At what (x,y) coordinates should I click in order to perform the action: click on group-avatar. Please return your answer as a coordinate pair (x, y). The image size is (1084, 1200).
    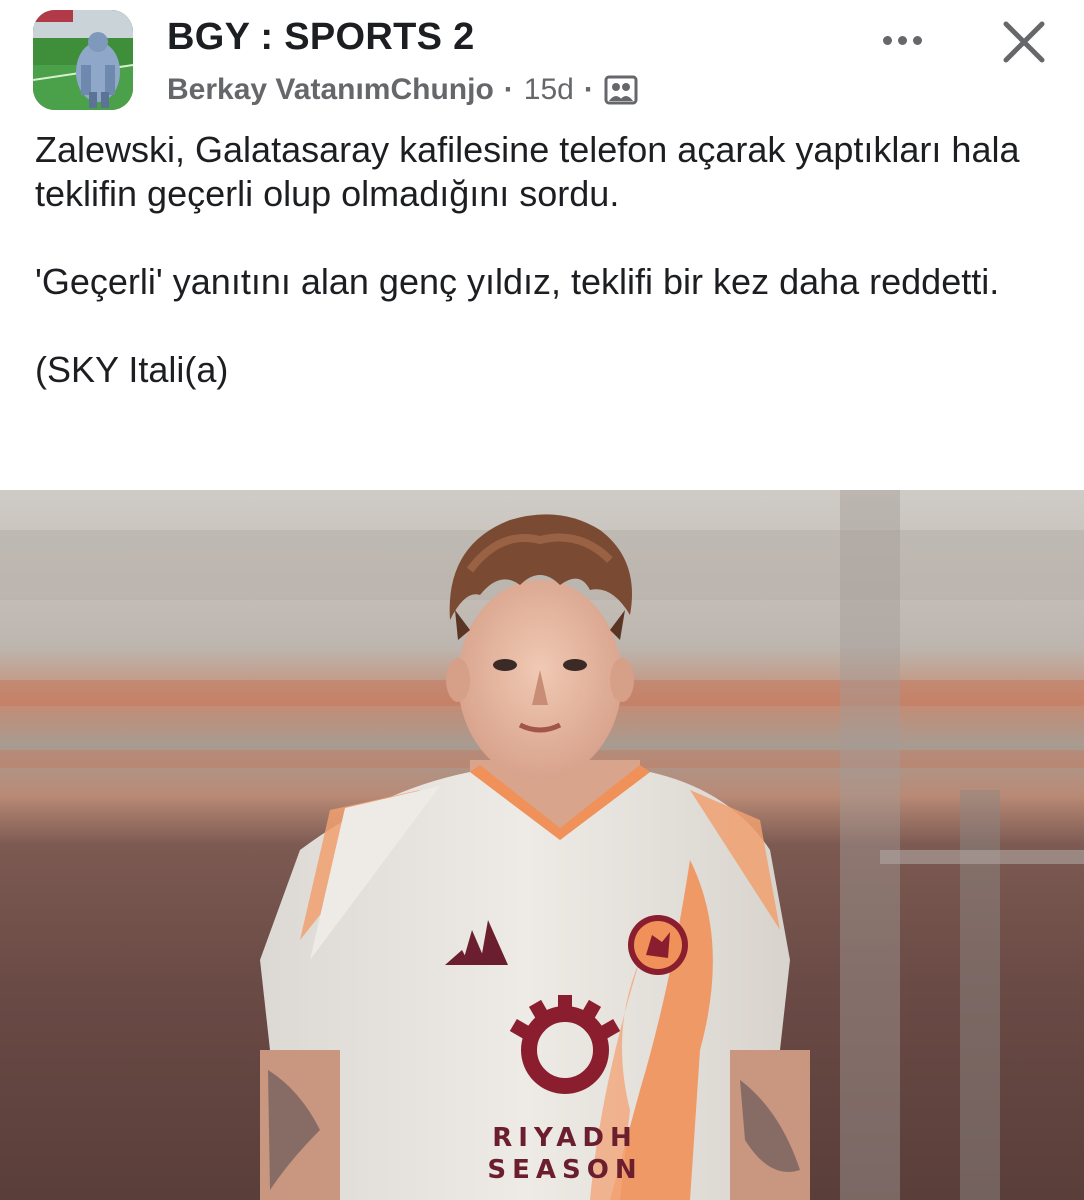
    Looking at the image, I should click on (83, 60).